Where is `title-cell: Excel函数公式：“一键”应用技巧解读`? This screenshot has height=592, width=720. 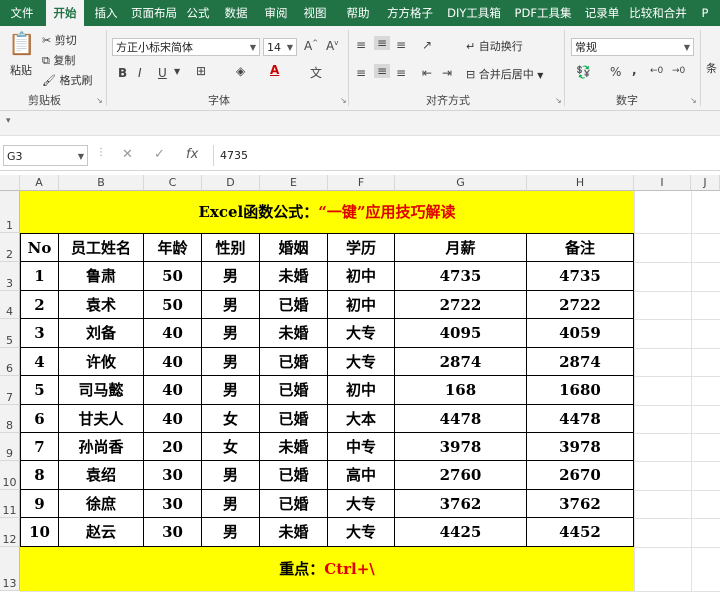 title-cell: Excel函数公式：“一键”应用技巧解读 is located at coordinates (327, 212).